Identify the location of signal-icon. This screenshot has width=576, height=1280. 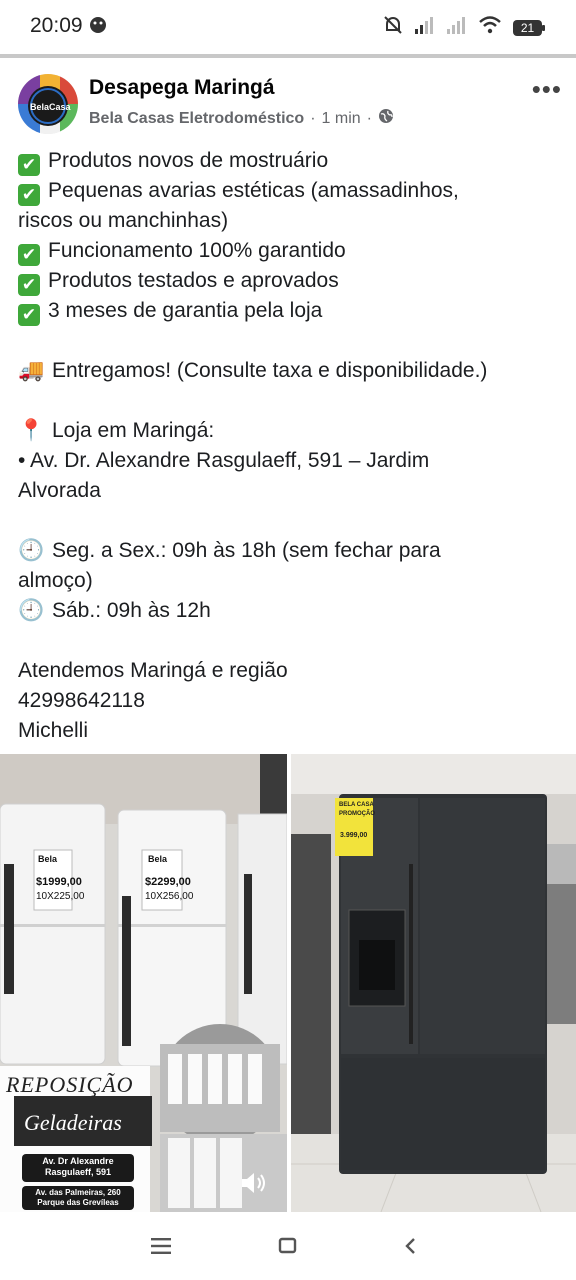
(425, 27).